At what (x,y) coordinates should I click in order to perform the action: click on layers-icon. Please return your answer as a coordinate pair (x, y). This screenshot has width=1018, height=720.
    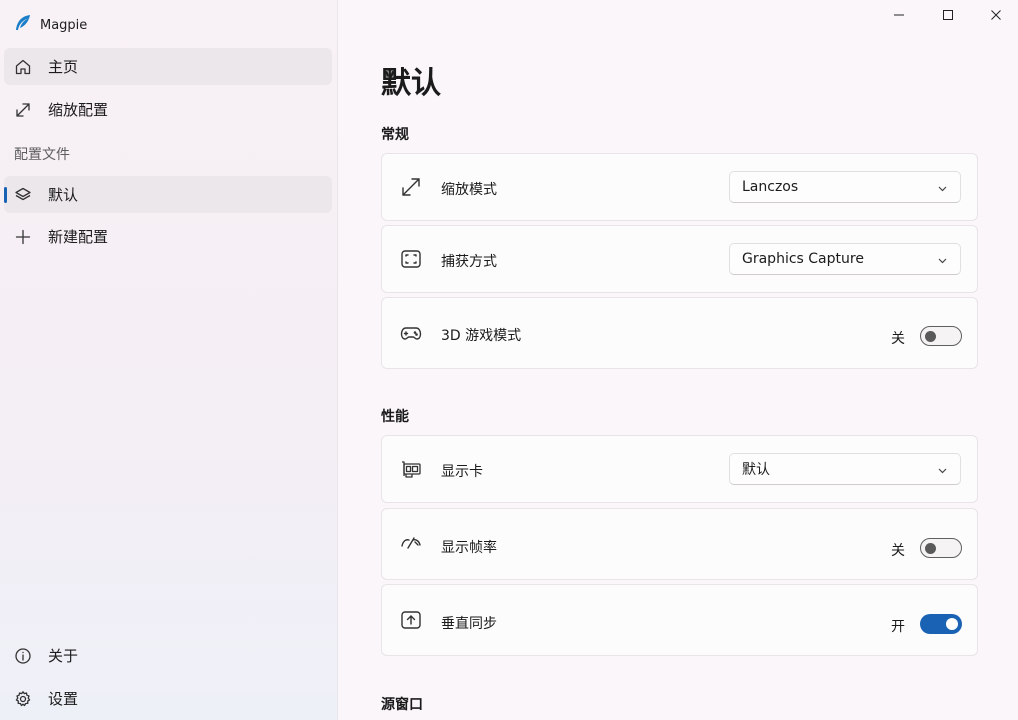
    Looking at the image, I should click on (23, 195).